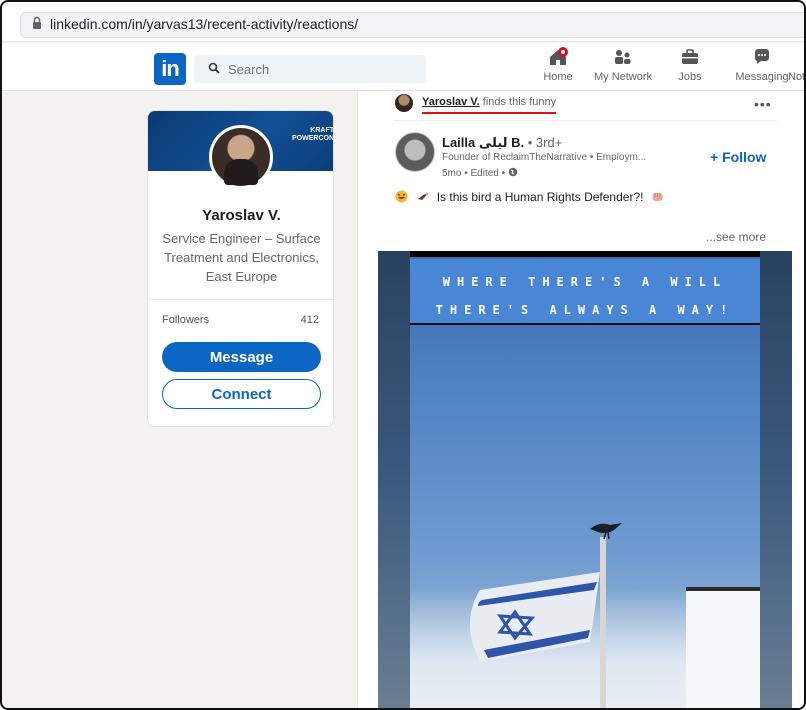 This screenshot has width=806, height=710. I want to click on nav-jobs: Jobs, so click(690, 68).